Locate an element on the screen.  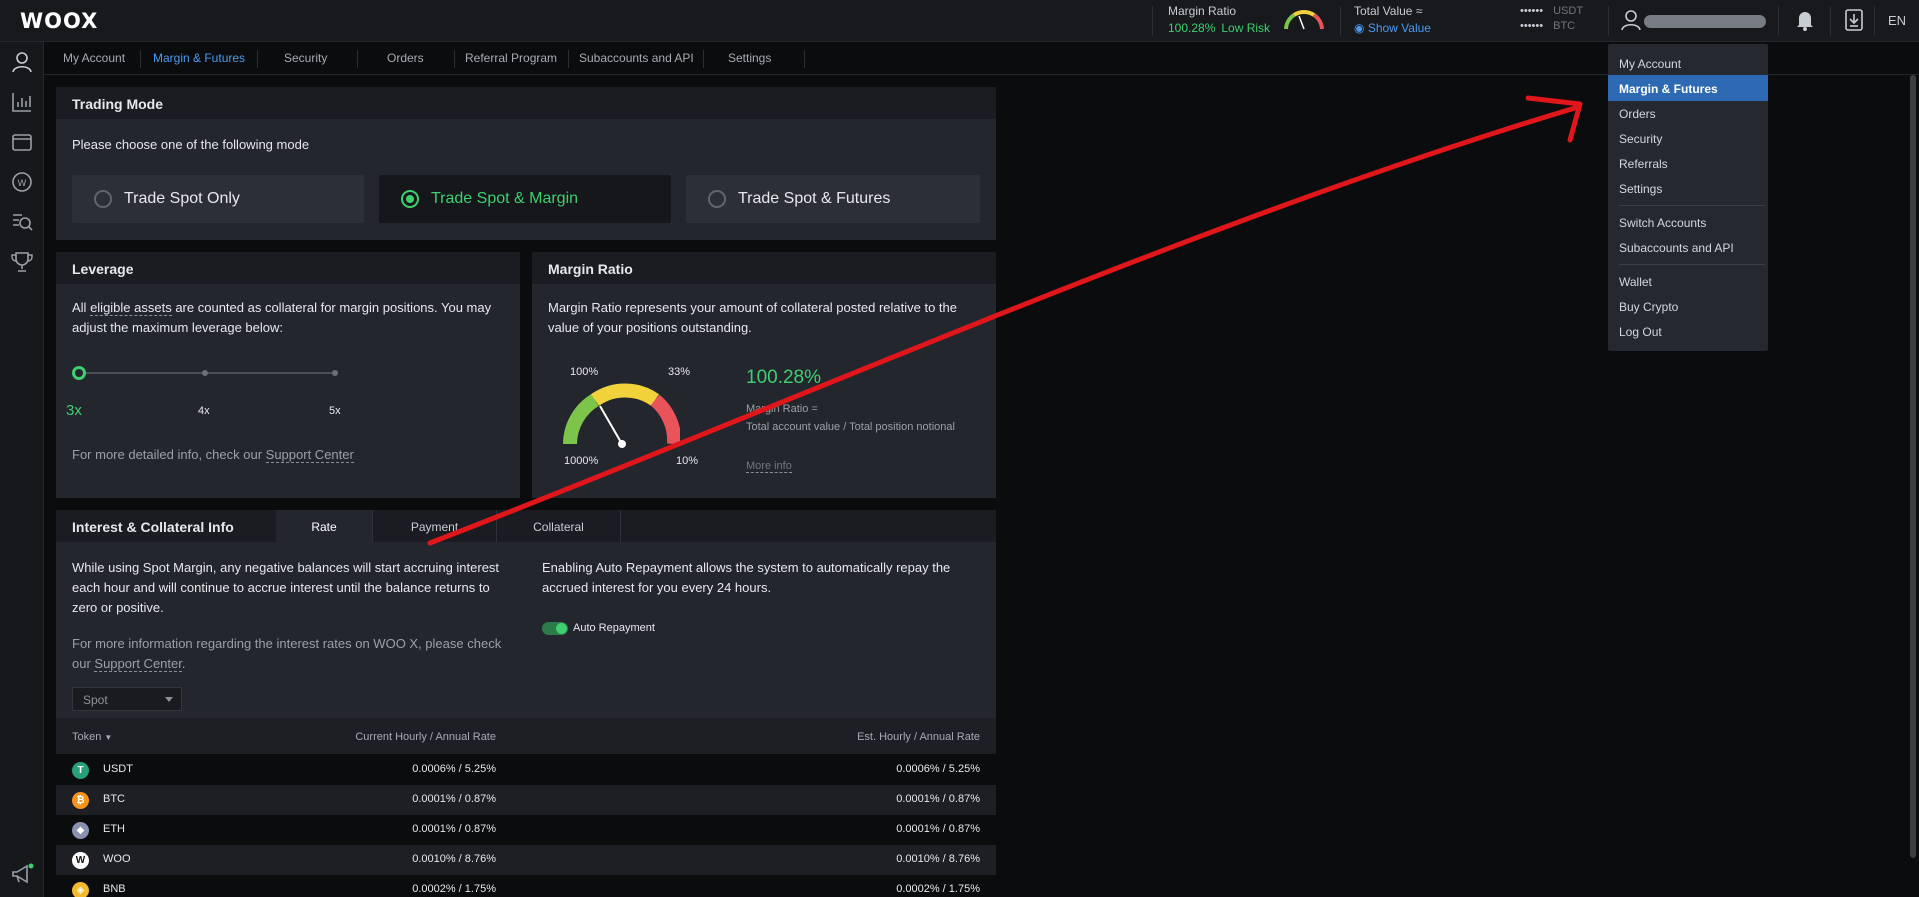
more-info-link: More info is located at coordinates (769, 466).